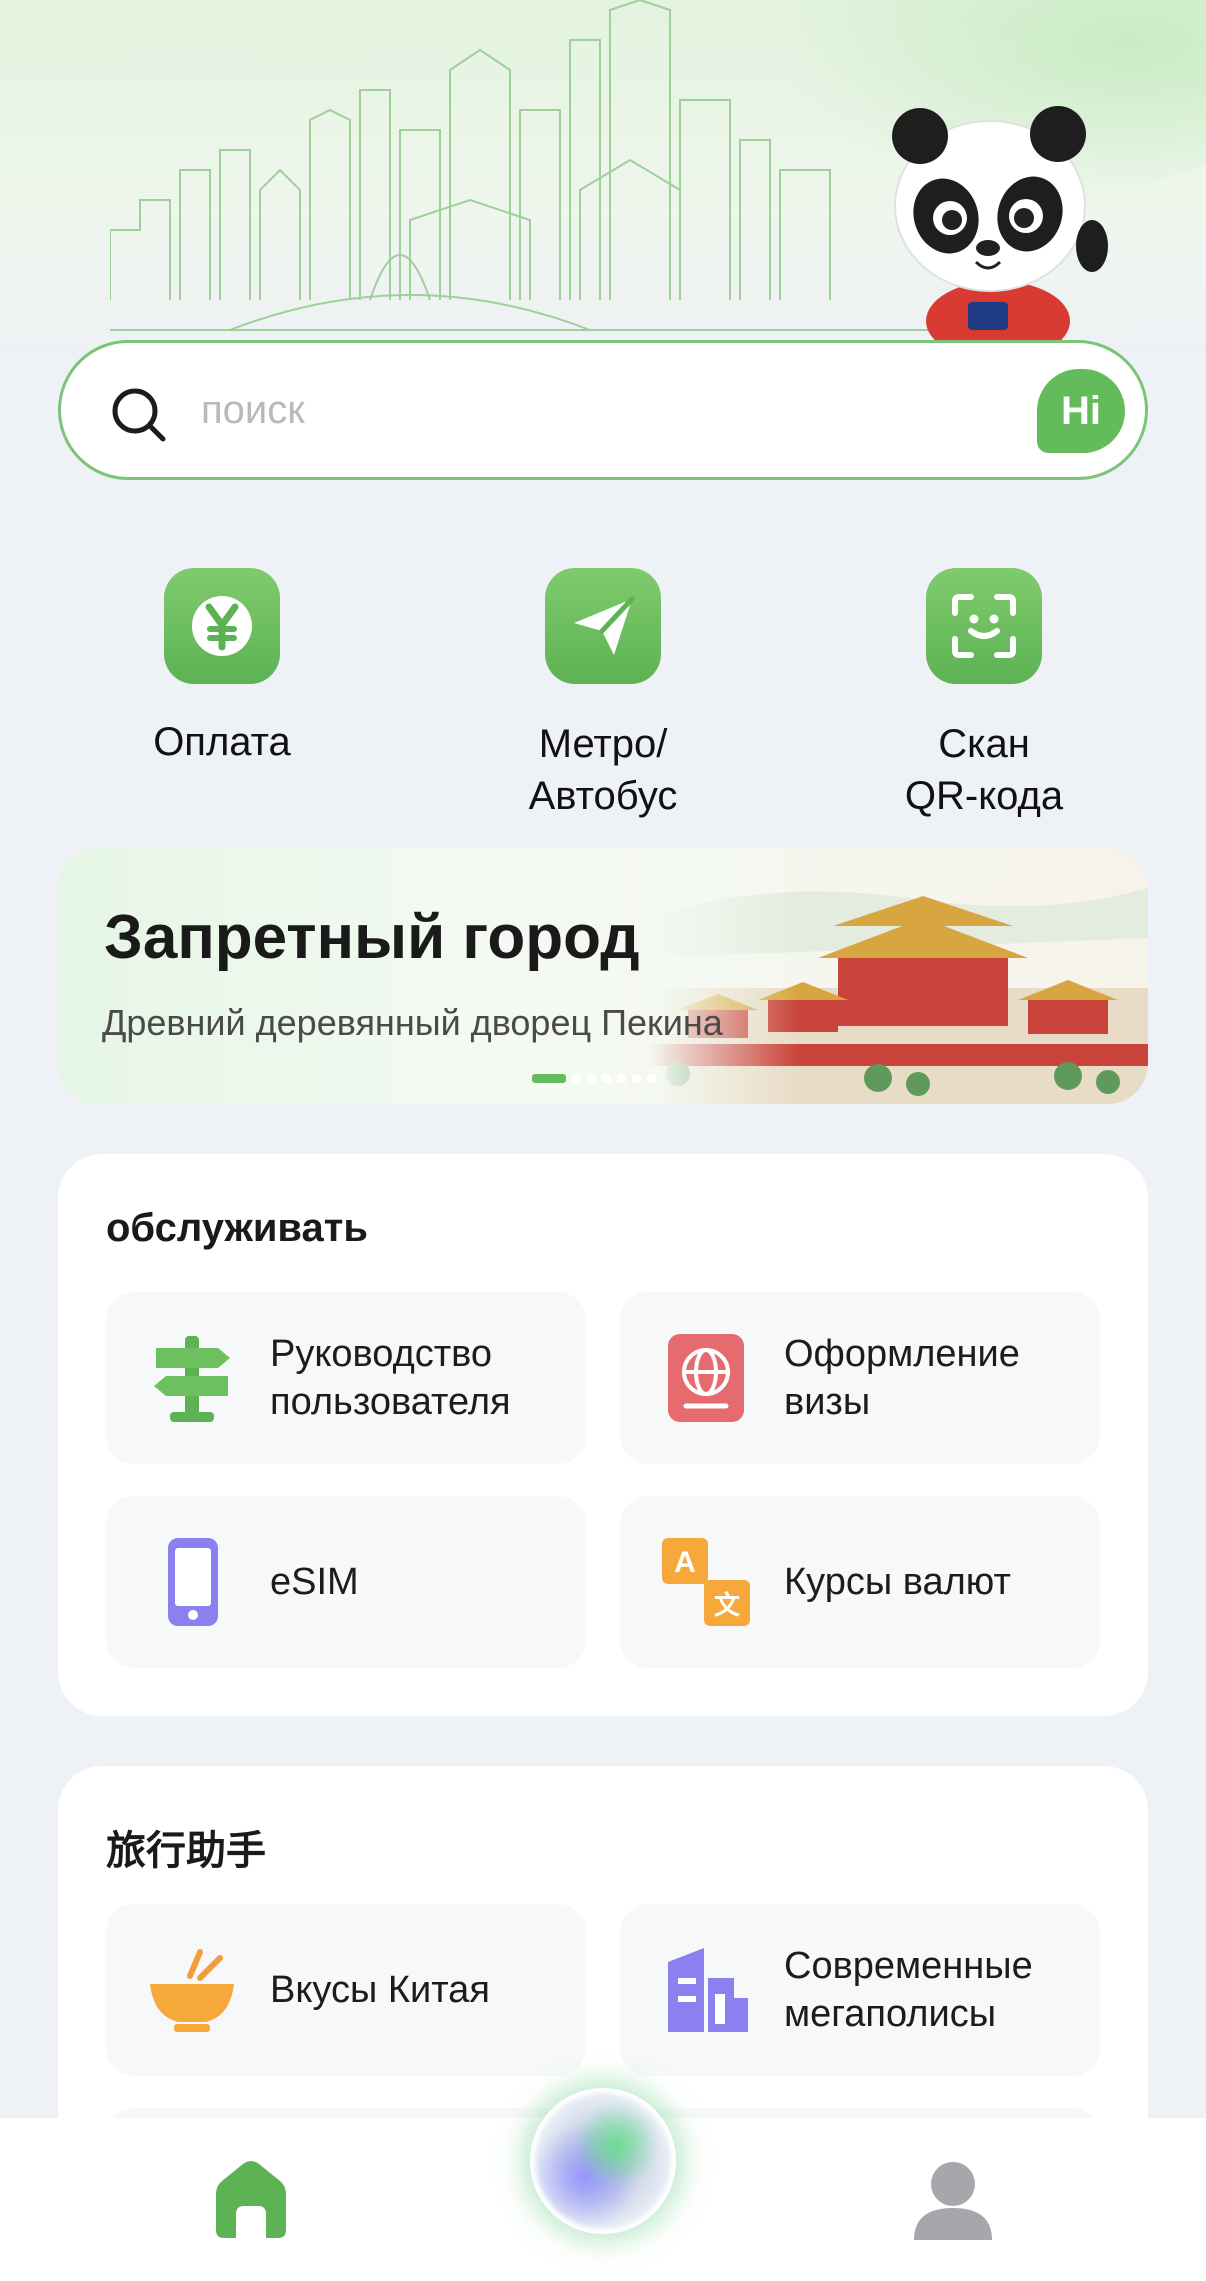 This screenshot has height=2281, width=1206. Describe the element at coordinates (186, 1851) in the screenshot. I see `travel-title: 旅行助手` at that location.